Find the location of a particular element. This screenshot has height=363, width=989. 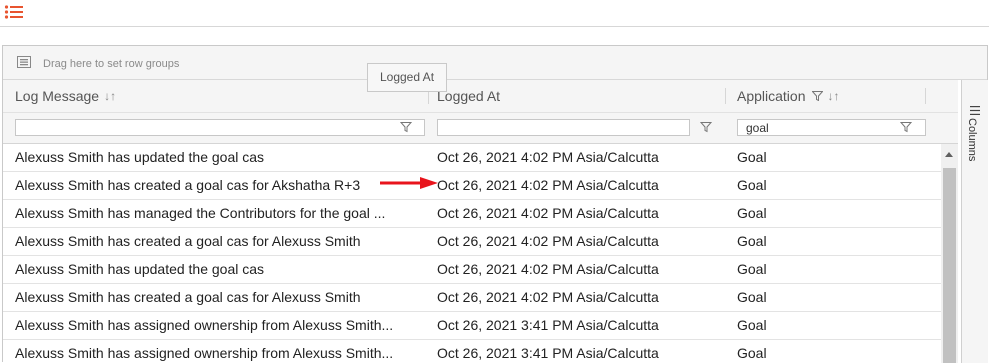

column-tooltip: Logged At is located at coordinates (407, 77).